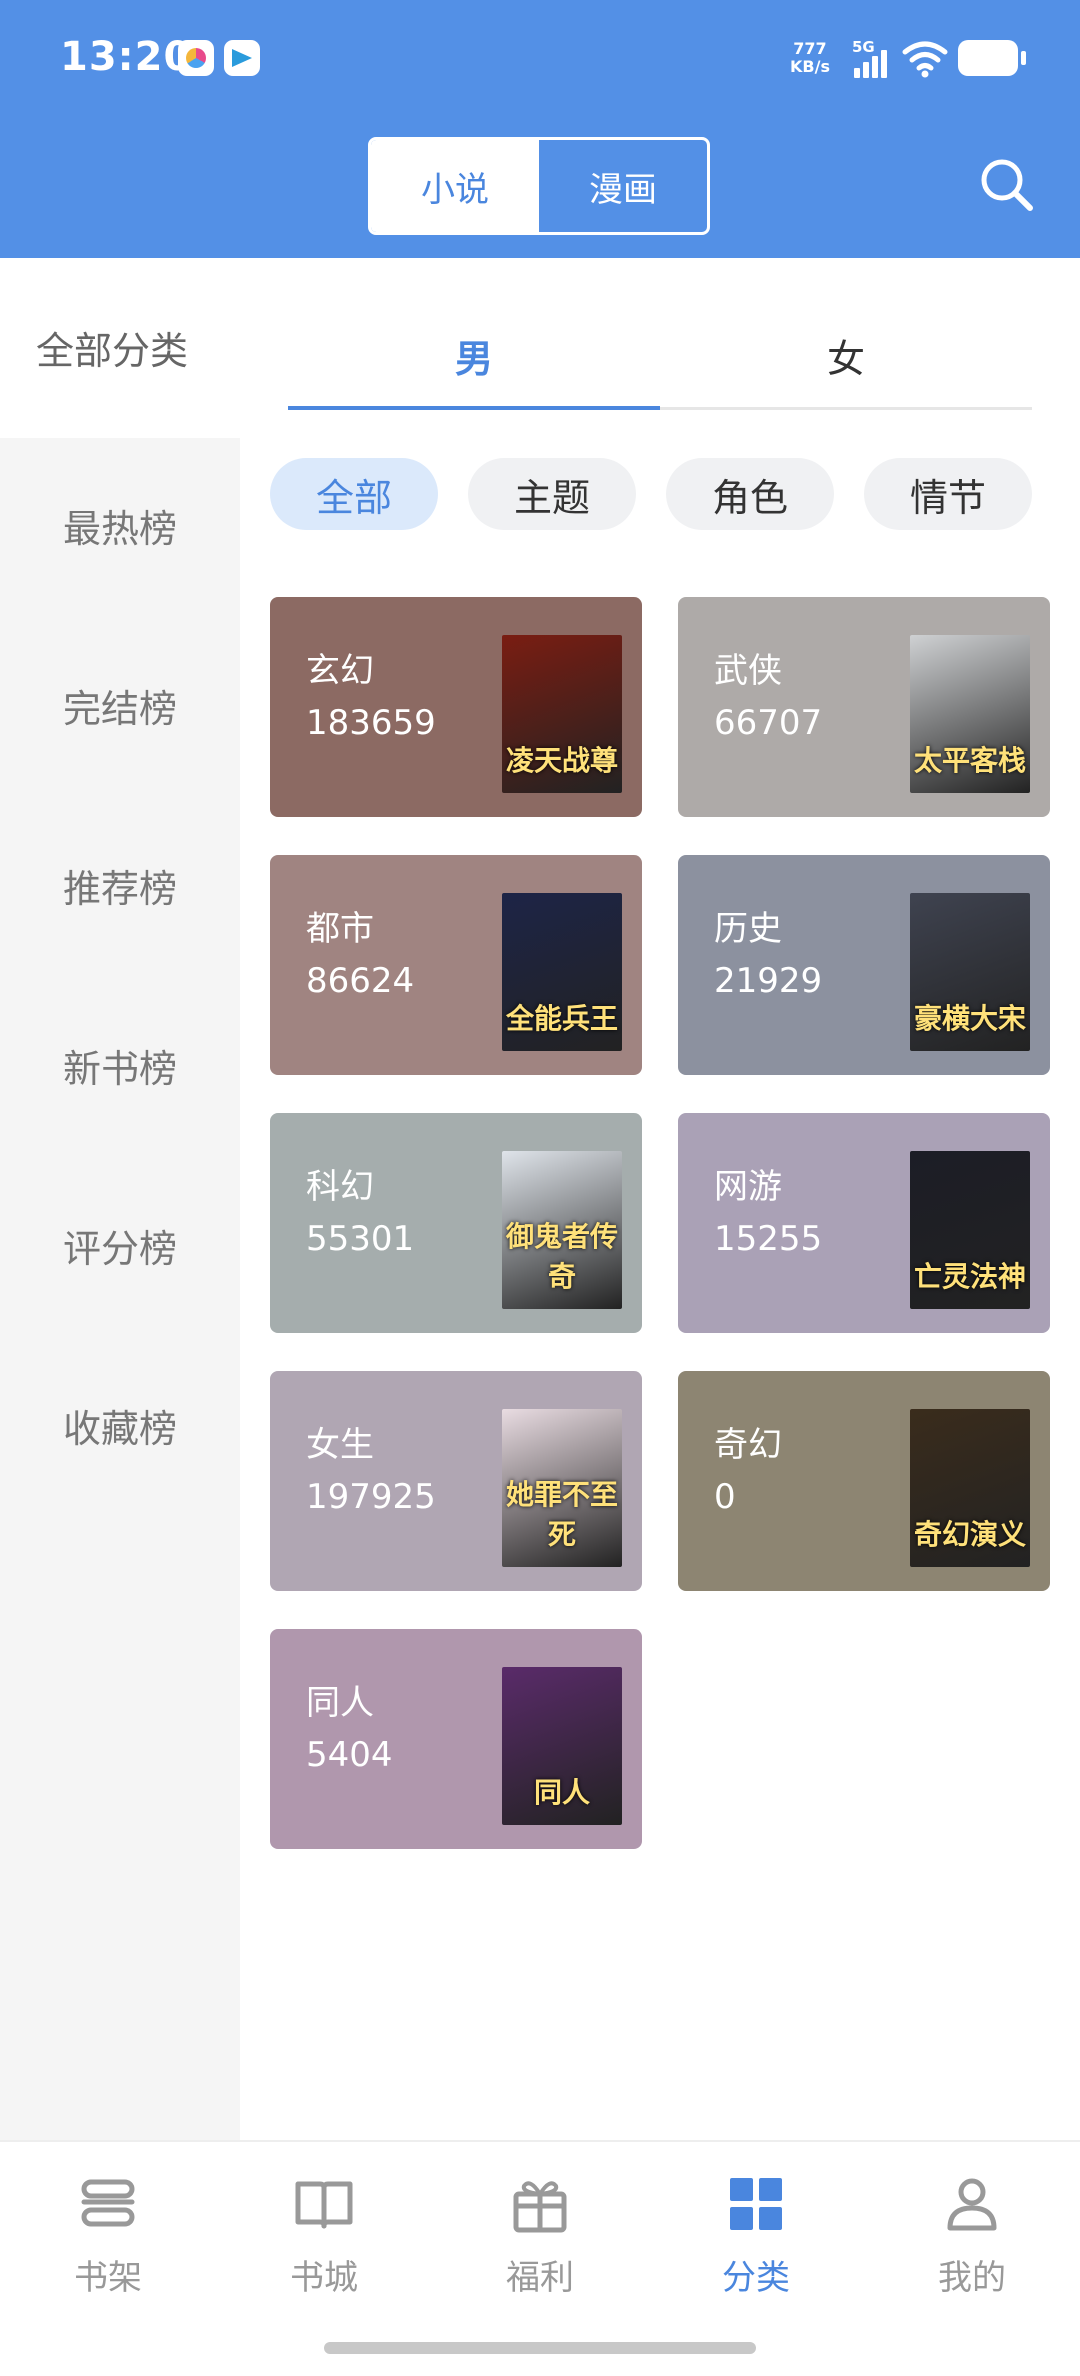 This screenshot has width=1080, height=2376. What do you see at coordinates (456, 1739) in the screenshot?
I see `category-card: 同人 5404 同人` at bounding box center [456, 1739].